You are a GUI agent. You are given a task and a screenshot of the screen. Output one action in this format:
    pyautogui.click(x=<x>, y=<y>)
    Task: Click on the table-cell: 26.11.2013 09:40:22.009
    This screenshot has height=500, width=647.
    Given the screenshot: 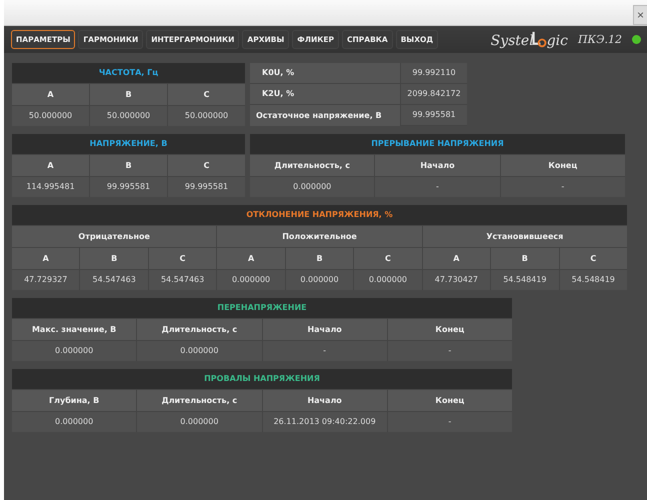 What is the action you would take?
    pyautogui.click(x=324, y=422)
    